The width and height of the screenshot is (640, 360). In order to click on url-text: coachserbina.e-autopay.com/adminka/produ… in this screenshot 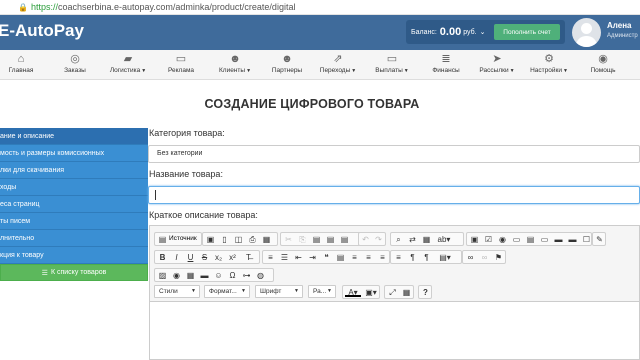, I will do `click(176, 7)`.